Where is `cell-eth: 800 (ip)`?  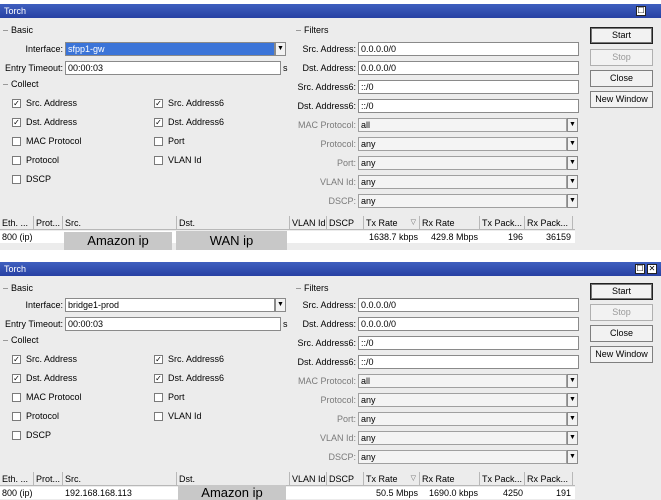
cell-eth: 800 (ip) is located at coordinates (17, 493).